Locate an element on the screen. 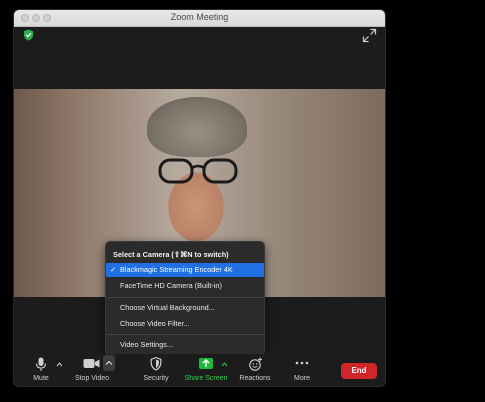  menu-item-label: Blackmagic Streaming Encoder 4K is located at coordinates (176, 269).